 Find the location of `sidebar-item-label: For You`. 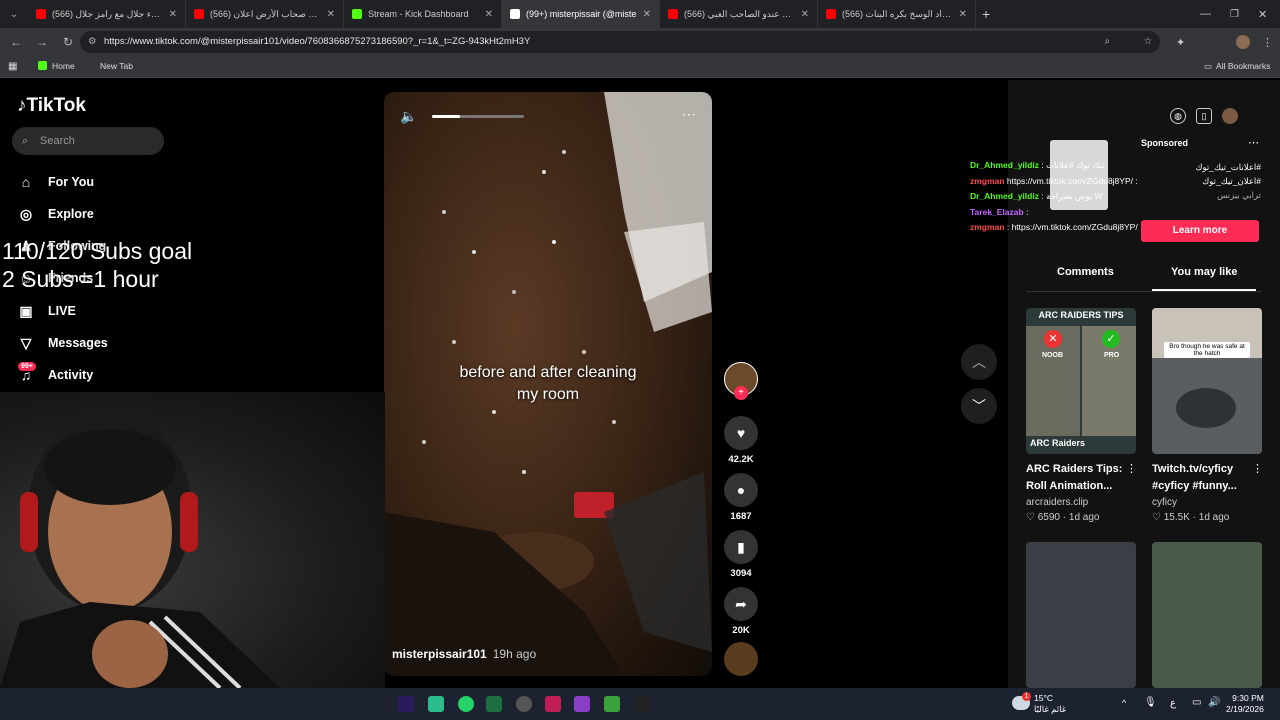

sidebar-item-label: For You is located at coordinates (71, 182).